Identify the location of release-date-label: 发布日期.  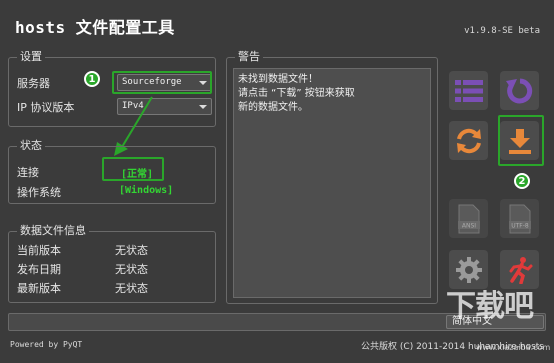
(39, 269).